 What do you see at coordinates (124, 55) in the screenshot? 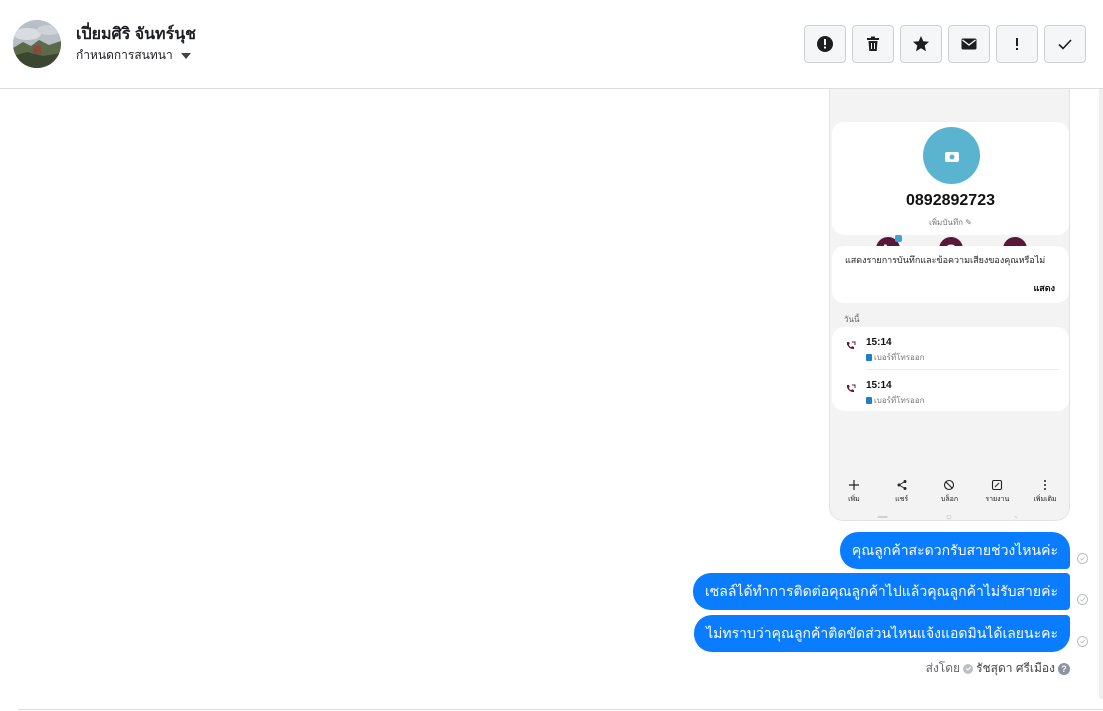
I see `assign-label: กำหนดการสนทนา` at bounding box center [124, 55].